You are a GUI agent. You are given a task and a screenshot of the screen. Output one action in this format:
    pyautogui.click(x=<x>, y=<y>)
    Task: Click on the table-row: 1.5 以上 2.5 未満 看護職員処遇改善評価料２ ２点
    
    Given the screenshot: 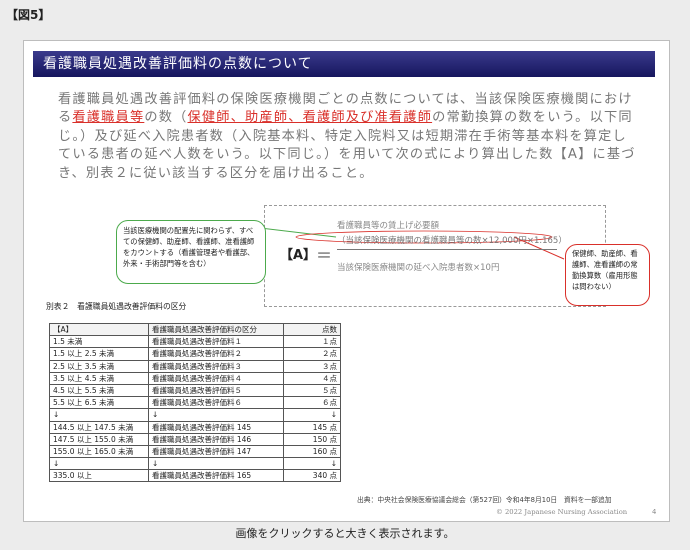 What is the action you would take?
    pyautogui.click(x=195, y=354)
    